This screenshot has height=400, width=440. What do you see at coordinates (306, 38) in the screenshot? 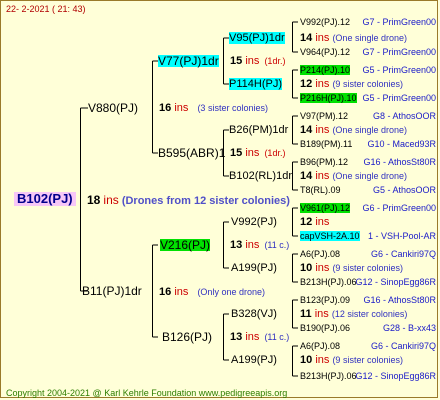
I see `gen3-ins-value-1: 14` at bounding box center [306, 38].